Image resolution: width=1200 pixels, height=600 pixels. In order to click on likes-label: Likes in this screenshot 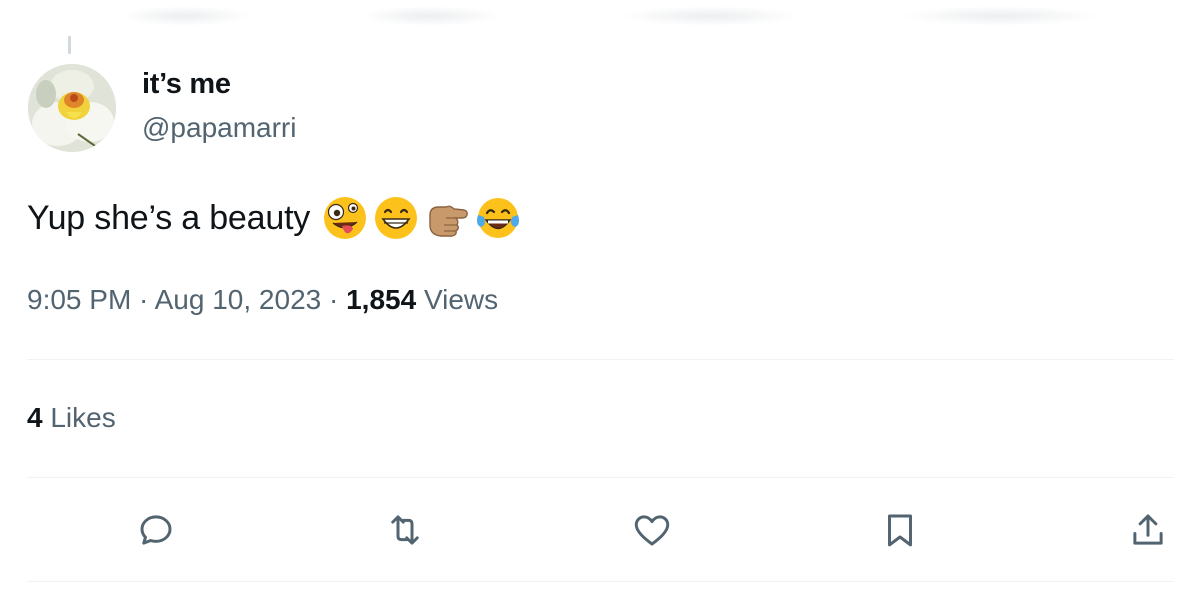, I will do `click(83, 417)`.